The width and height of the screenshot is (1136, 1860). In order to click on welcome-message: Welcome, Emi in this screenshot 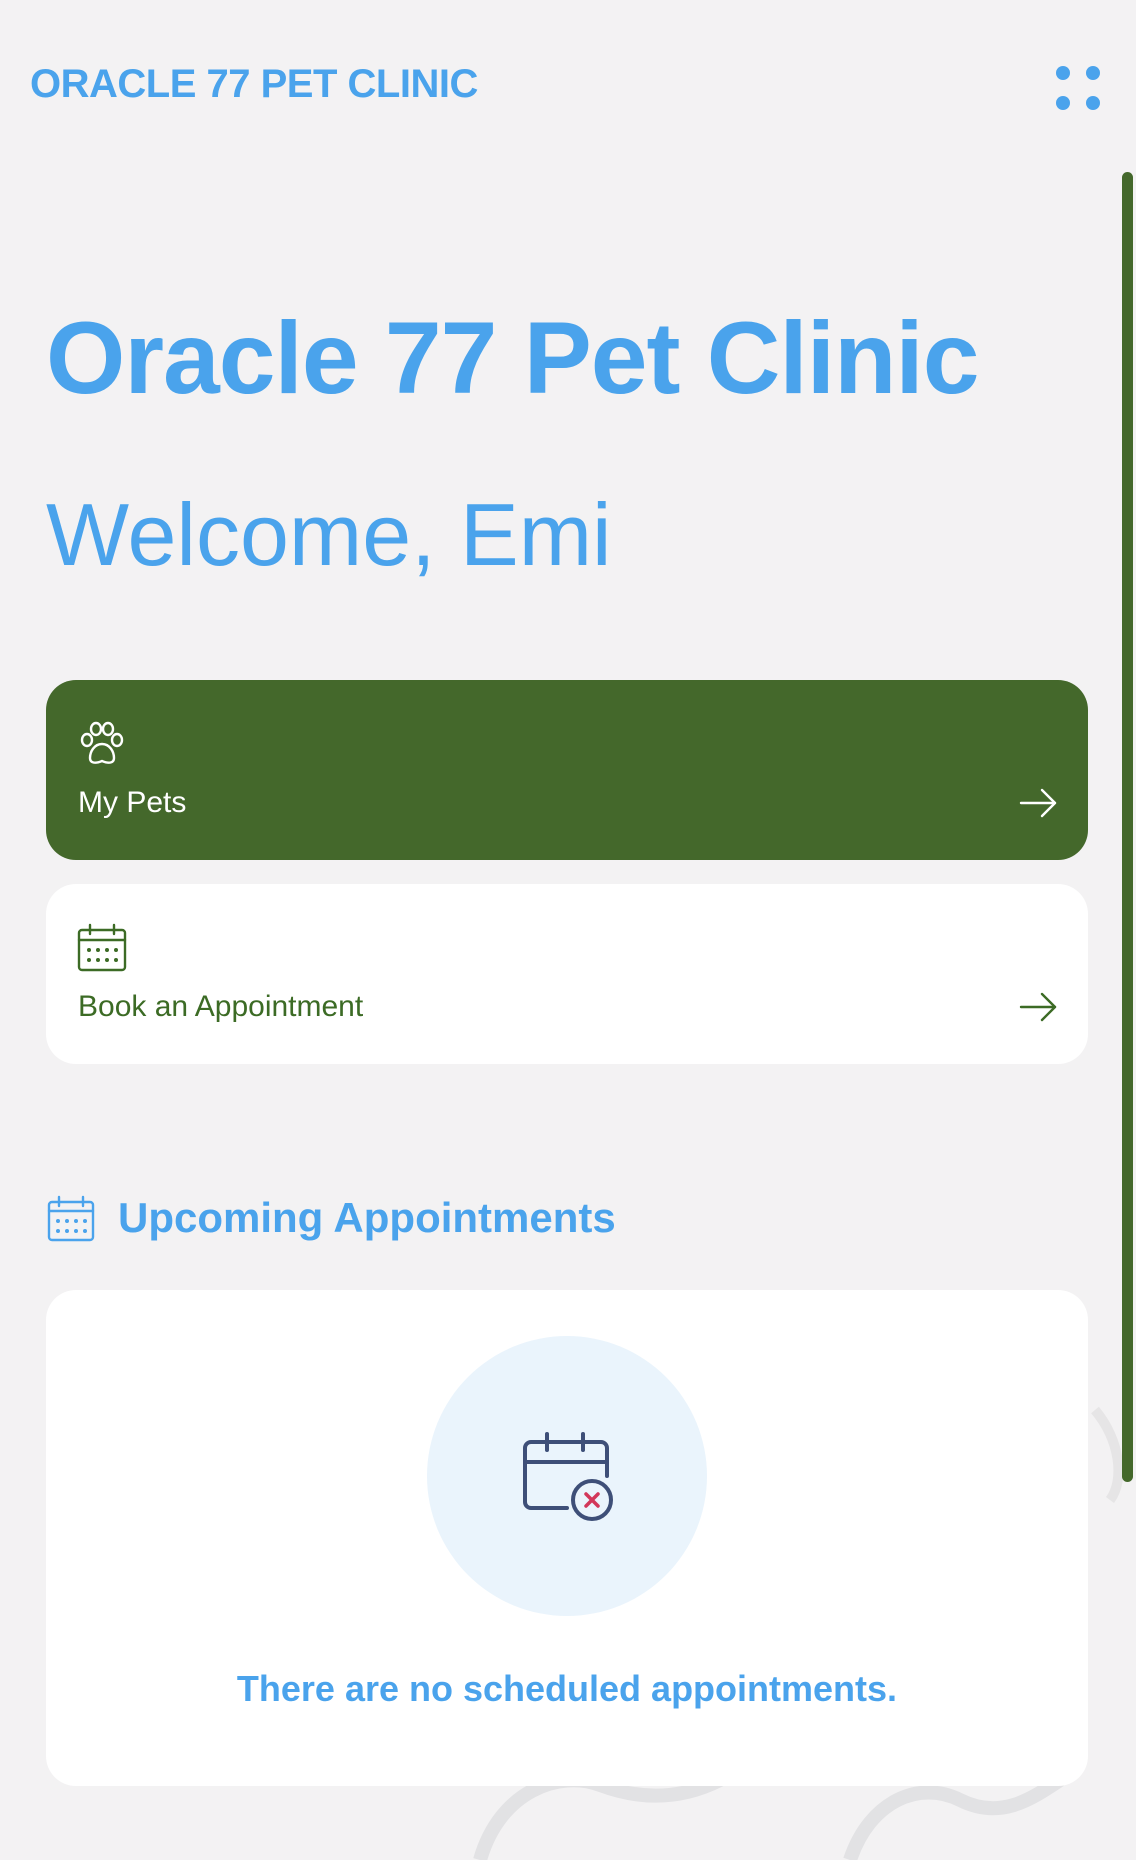, I will do `click(329, 534)`.